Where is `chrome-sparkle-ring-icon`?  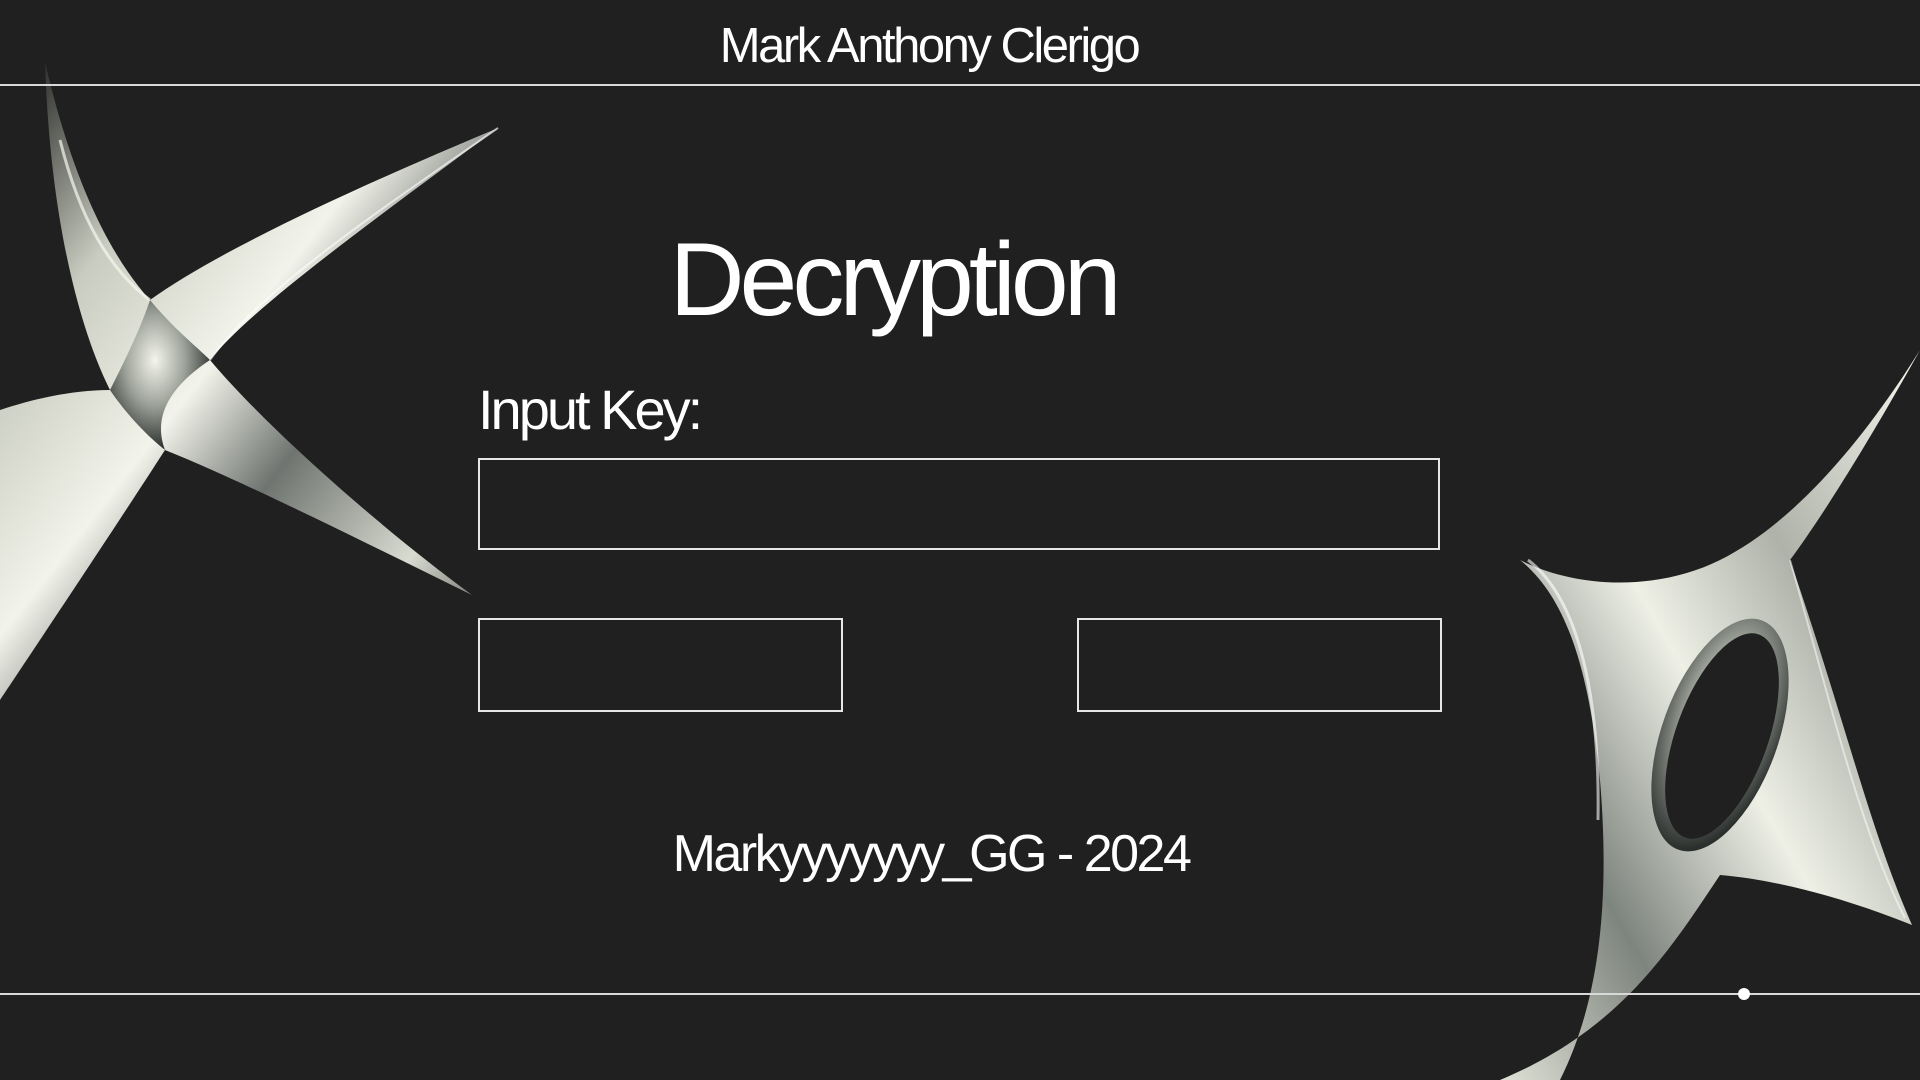
chrome-sparkle-ring-icon is located at coordinates (1710, 715).